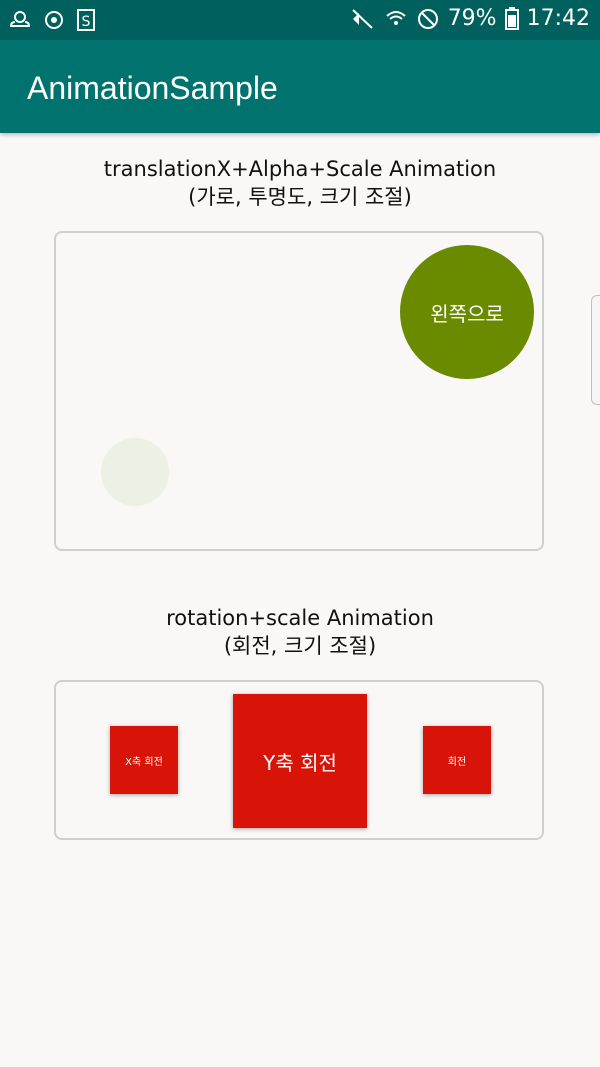  Describe the element at coordinates (595, 350) in the screenshot. I see `edge-panel-handle` at that location.